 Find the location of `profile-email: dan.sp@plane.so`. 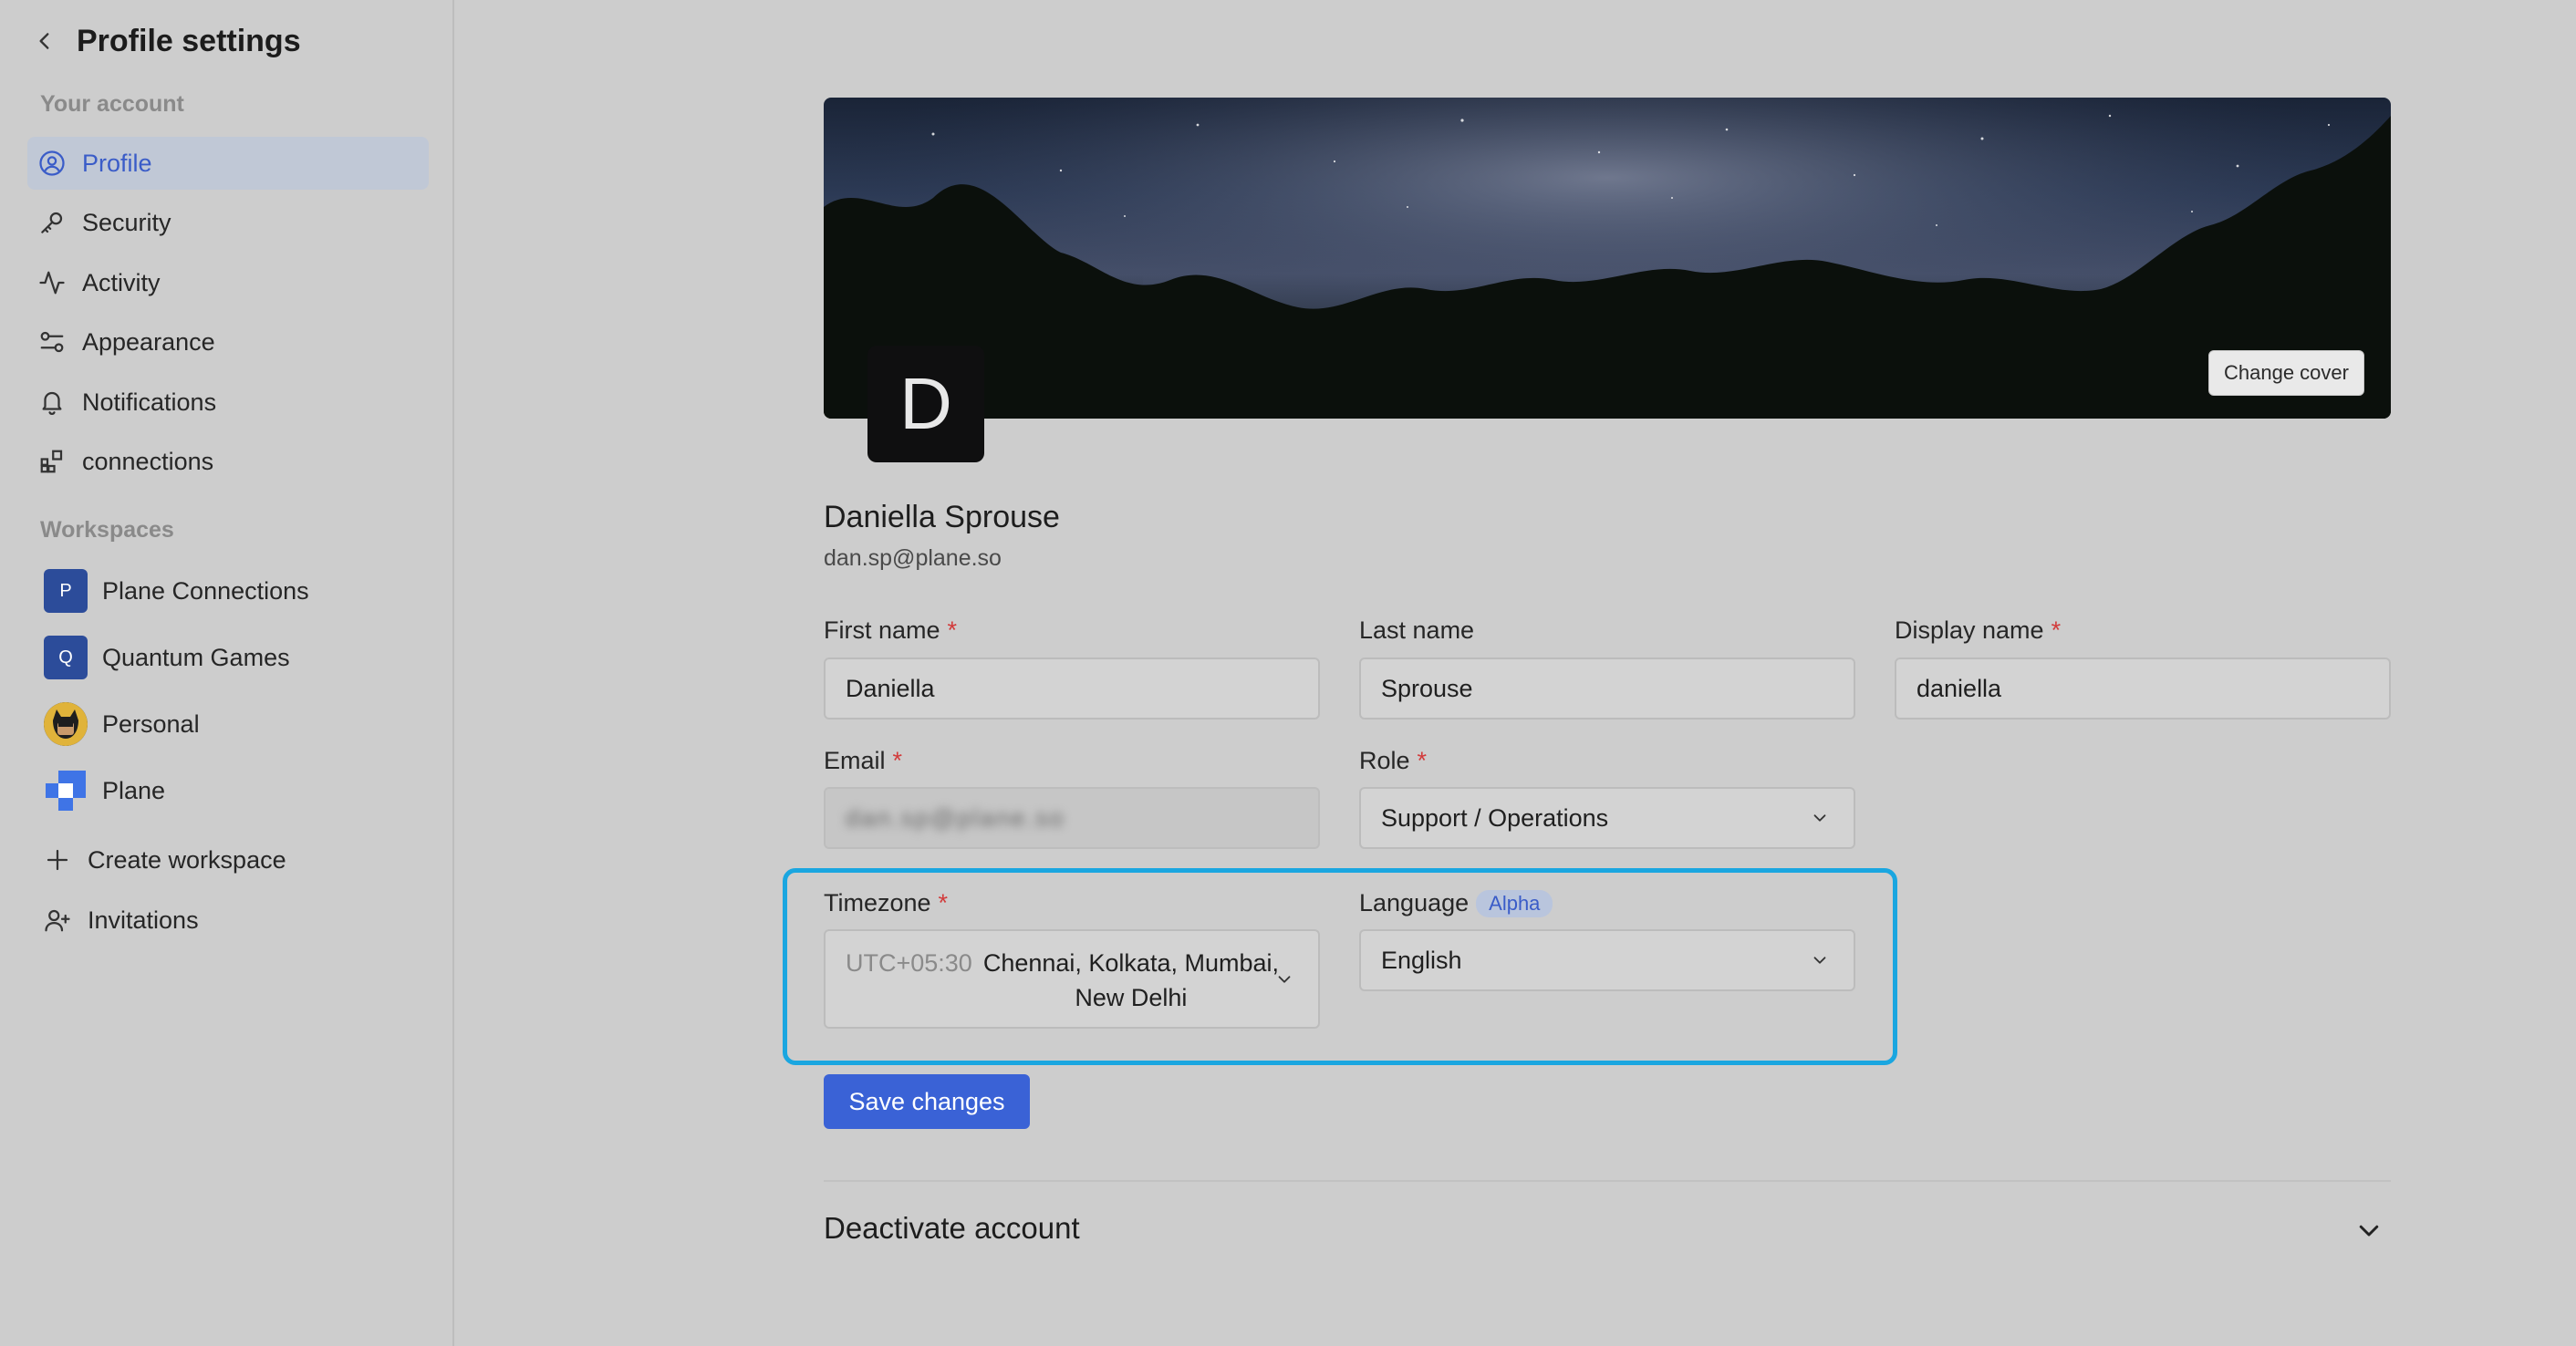

profile-email: dan.sp@plane.so is located at coordinates (913, 558).